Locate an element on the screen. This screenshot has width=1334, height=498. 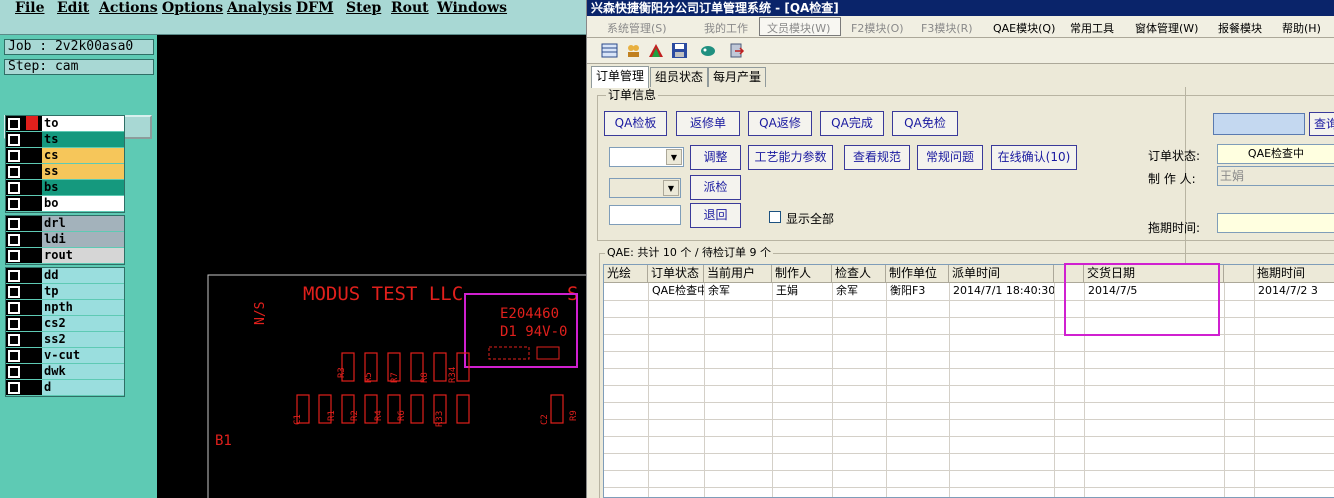
grid-cell: 衡阳F3 is located at coordinates (917, 291).